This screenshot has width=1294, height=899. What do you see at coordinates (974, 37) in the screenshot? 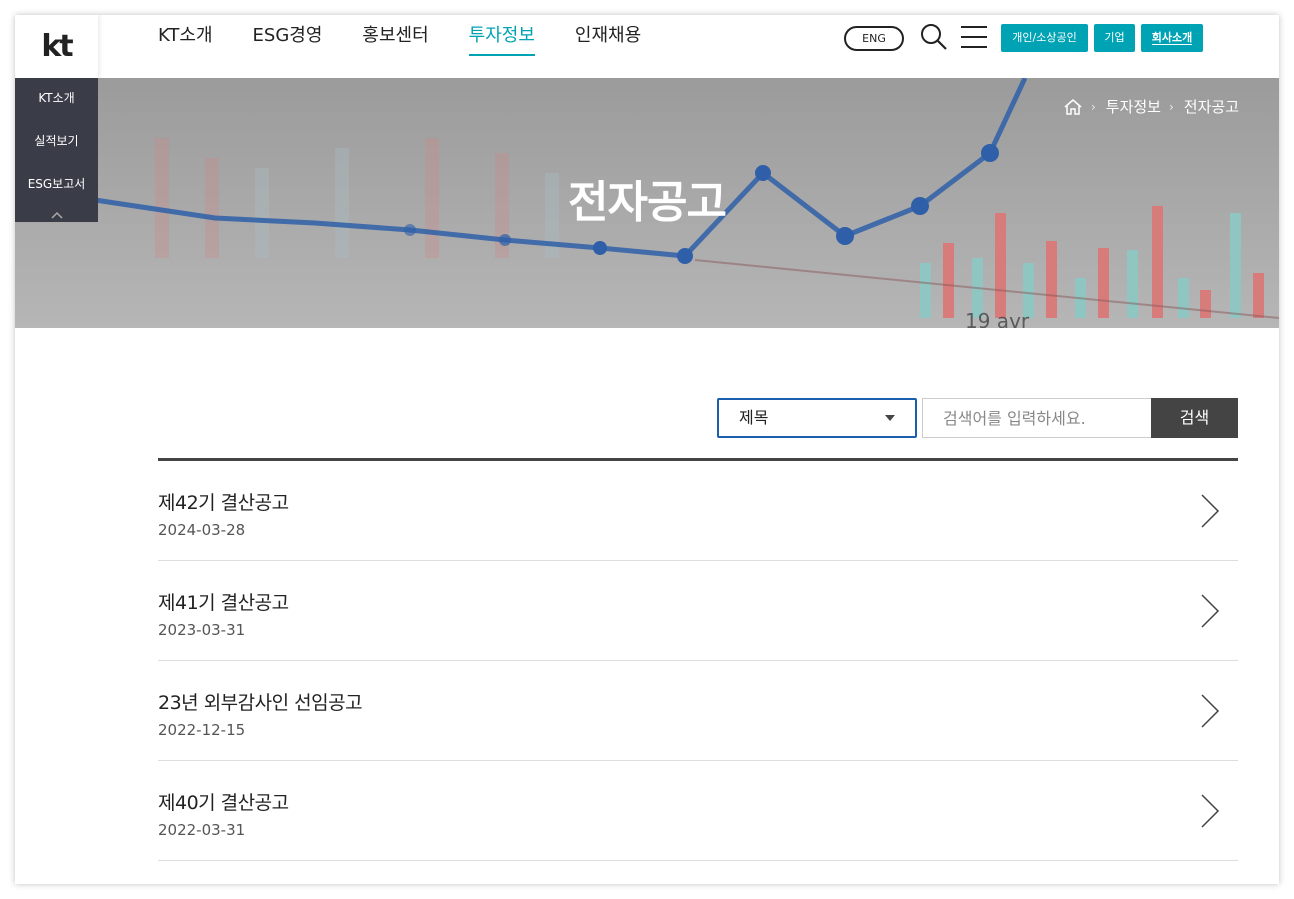
I see `menu-icon` at bounding box center [974, 37].